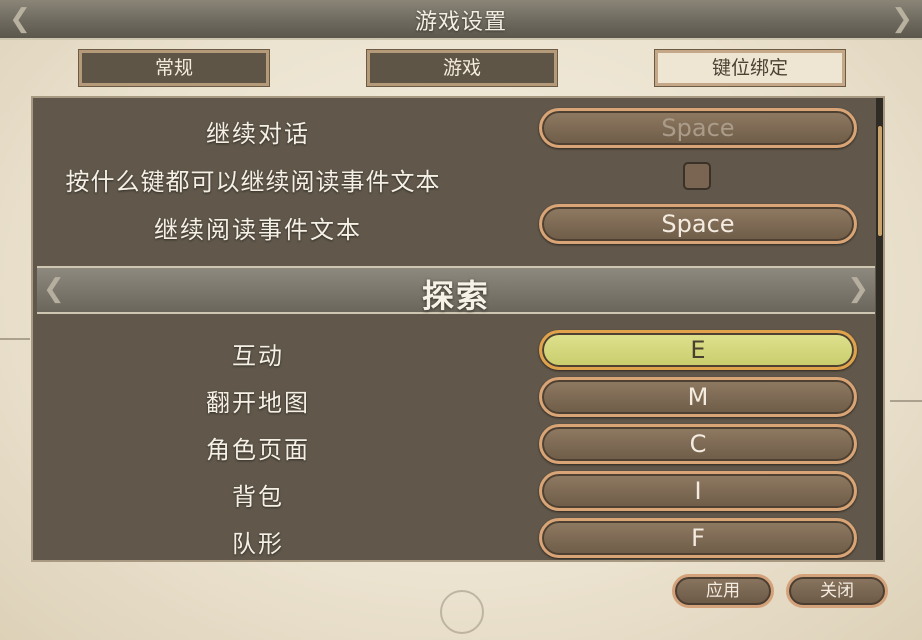  Describe the element at coordinates (880, 181) in the screenshot. I see `scrollbar-thumb` at that location.